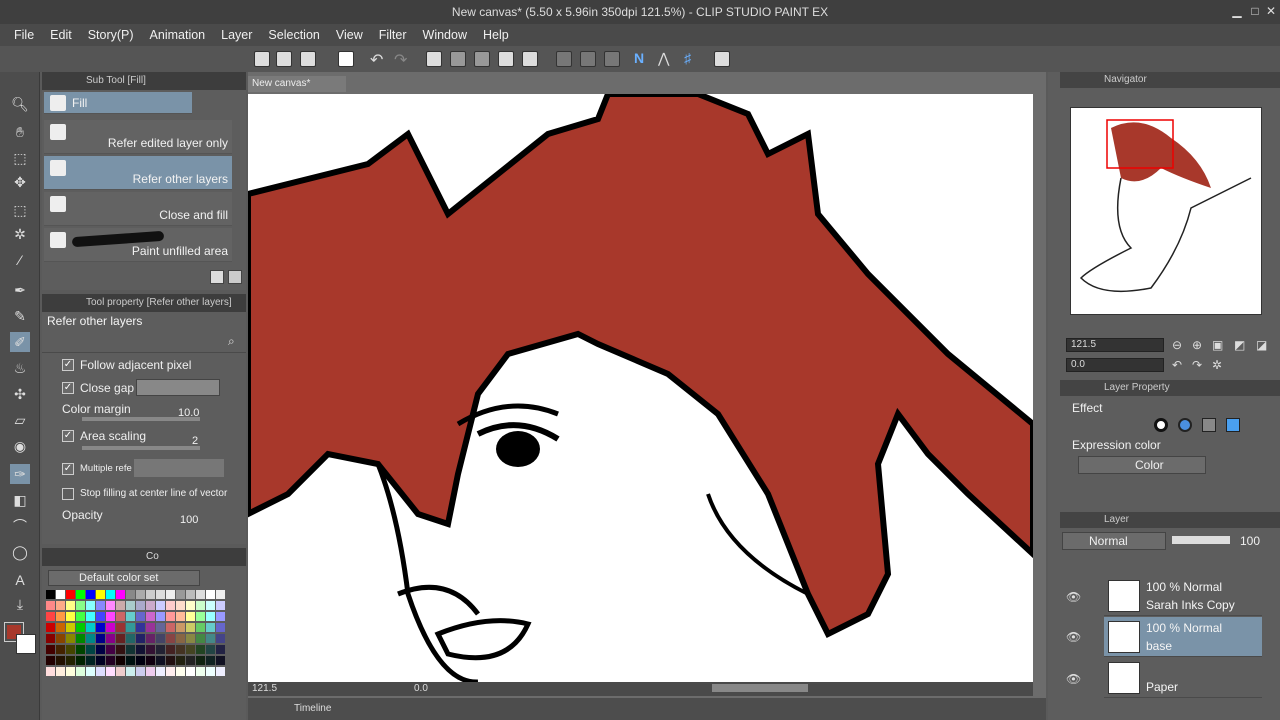 Image resolution: width=1280 pixels, height=720 pixels. I want to click on navigator-thumbnail, so click(1166, 211).